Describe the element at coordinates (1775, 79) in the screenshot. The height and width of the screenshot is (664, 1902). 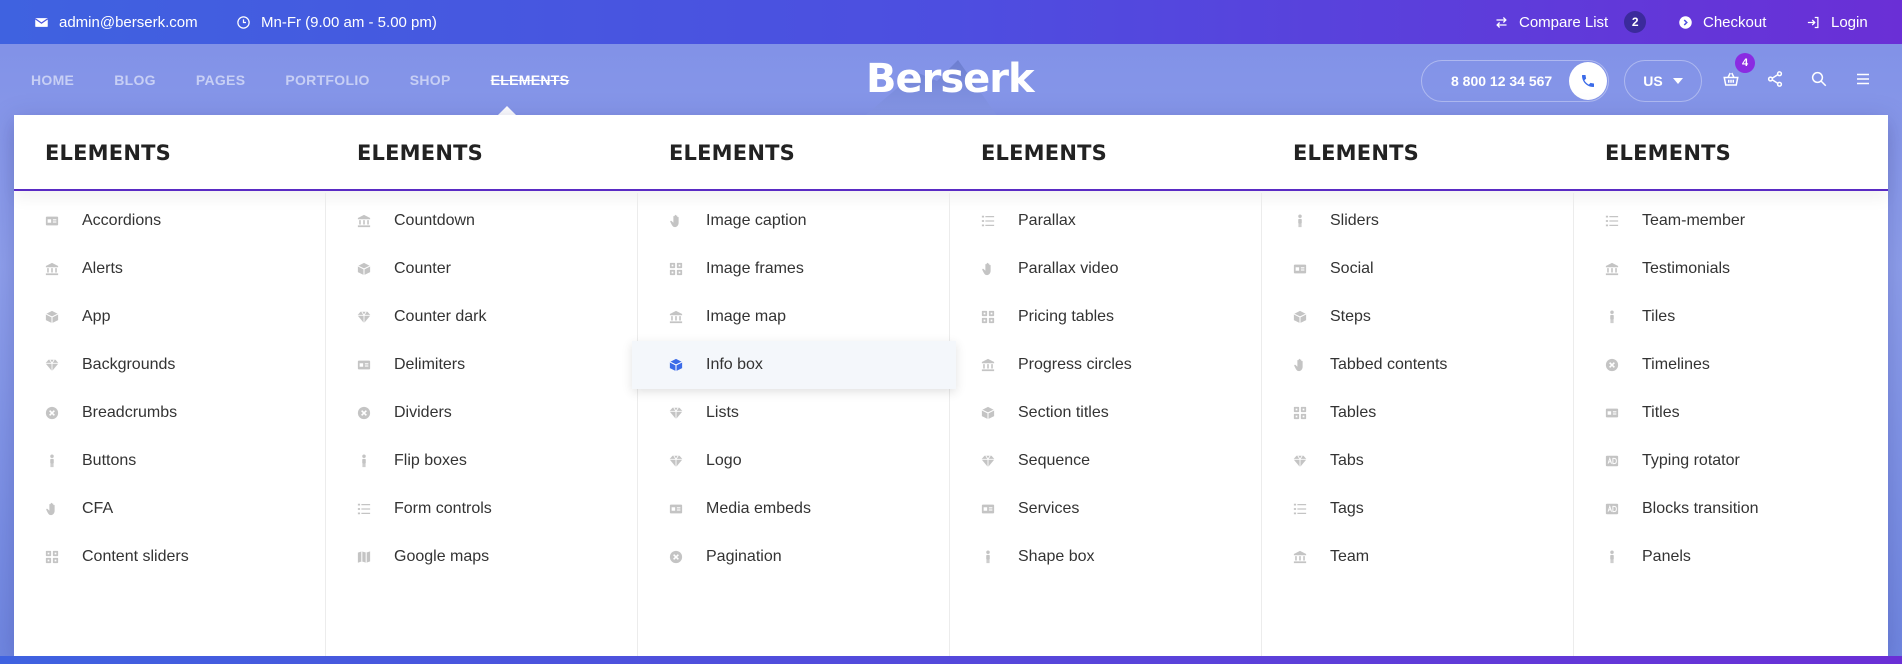
I see `share-button` at that location.